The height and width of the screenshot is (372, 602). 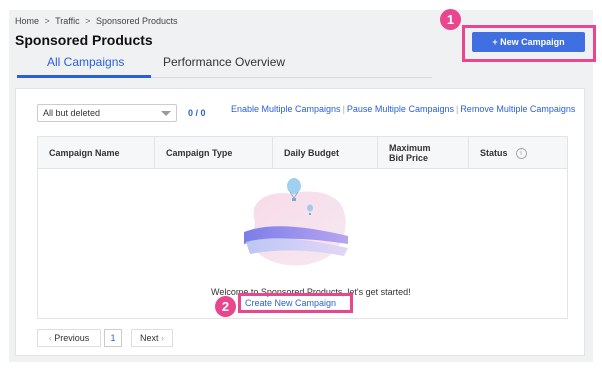 What do you see at coordinates (423, 153) in the screenshot?
I see `column-header-maximum-bid-price: Maximum Bid Price` at bounding box center [423, 153].